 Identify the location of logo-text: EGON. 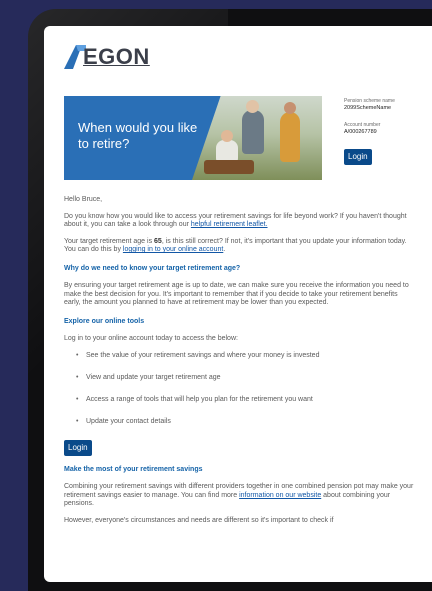
(116, 56).